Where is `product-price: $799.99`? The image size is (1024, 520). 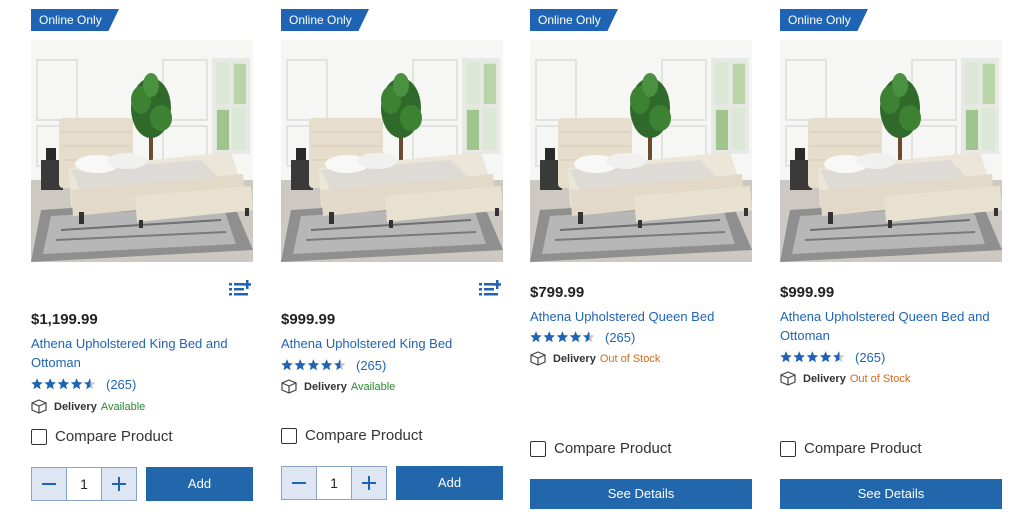
product-price: $799.99 is located at coordinates (557, 292).